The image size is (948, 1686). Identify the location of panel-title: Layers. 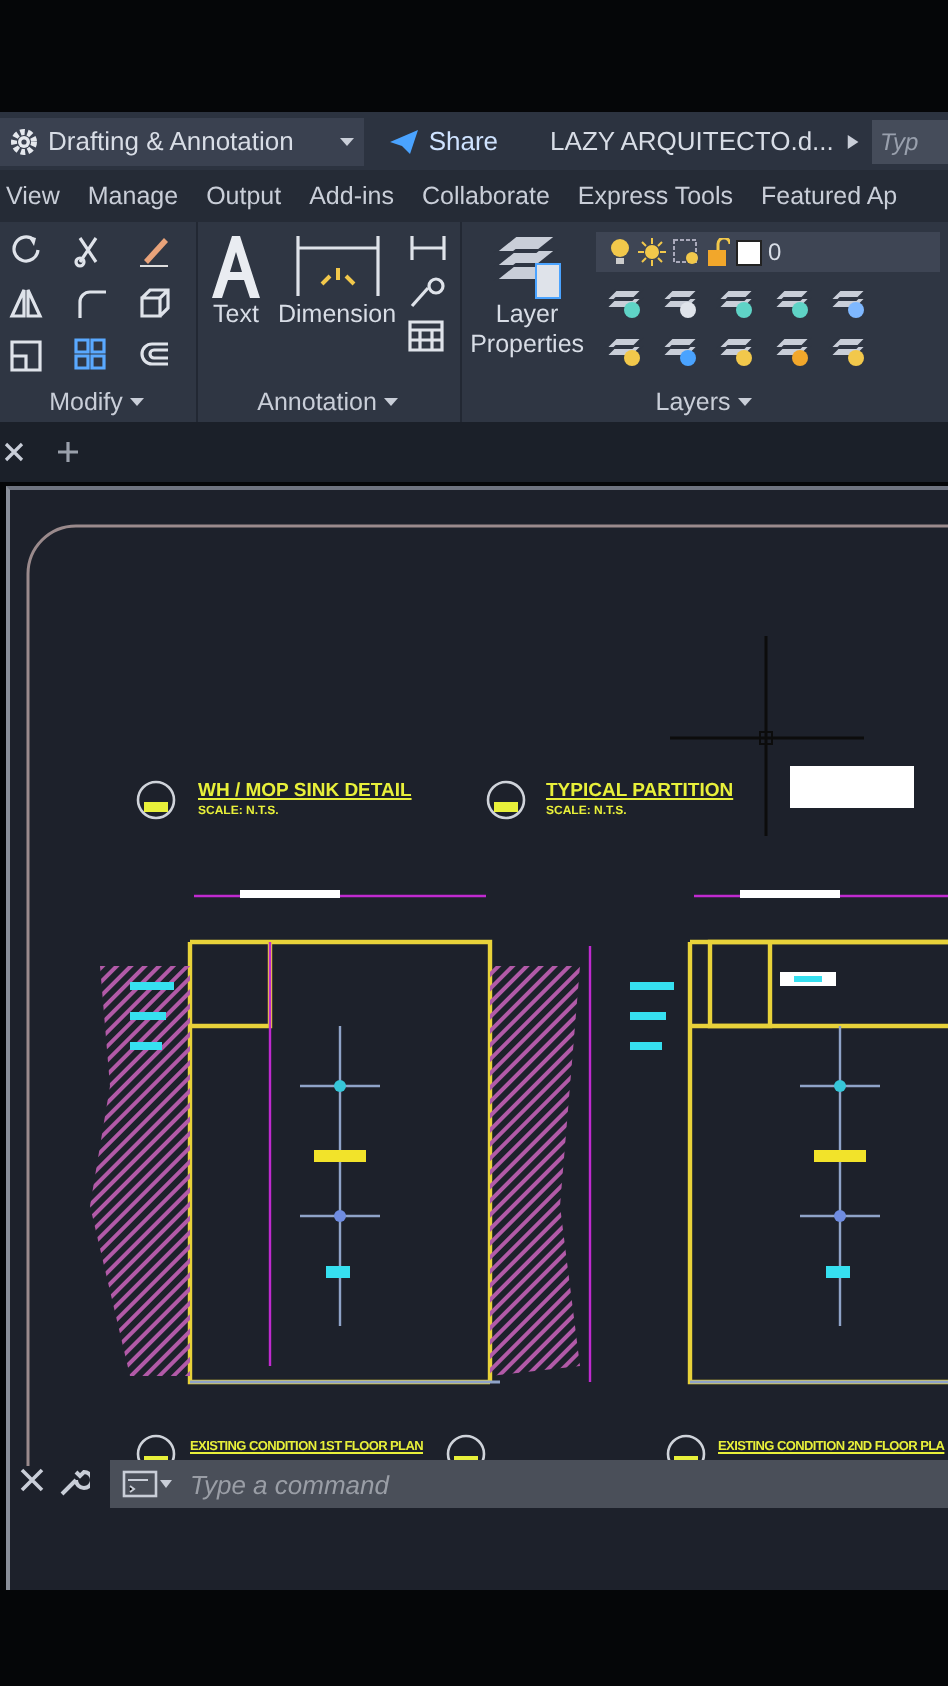
(705, 402).